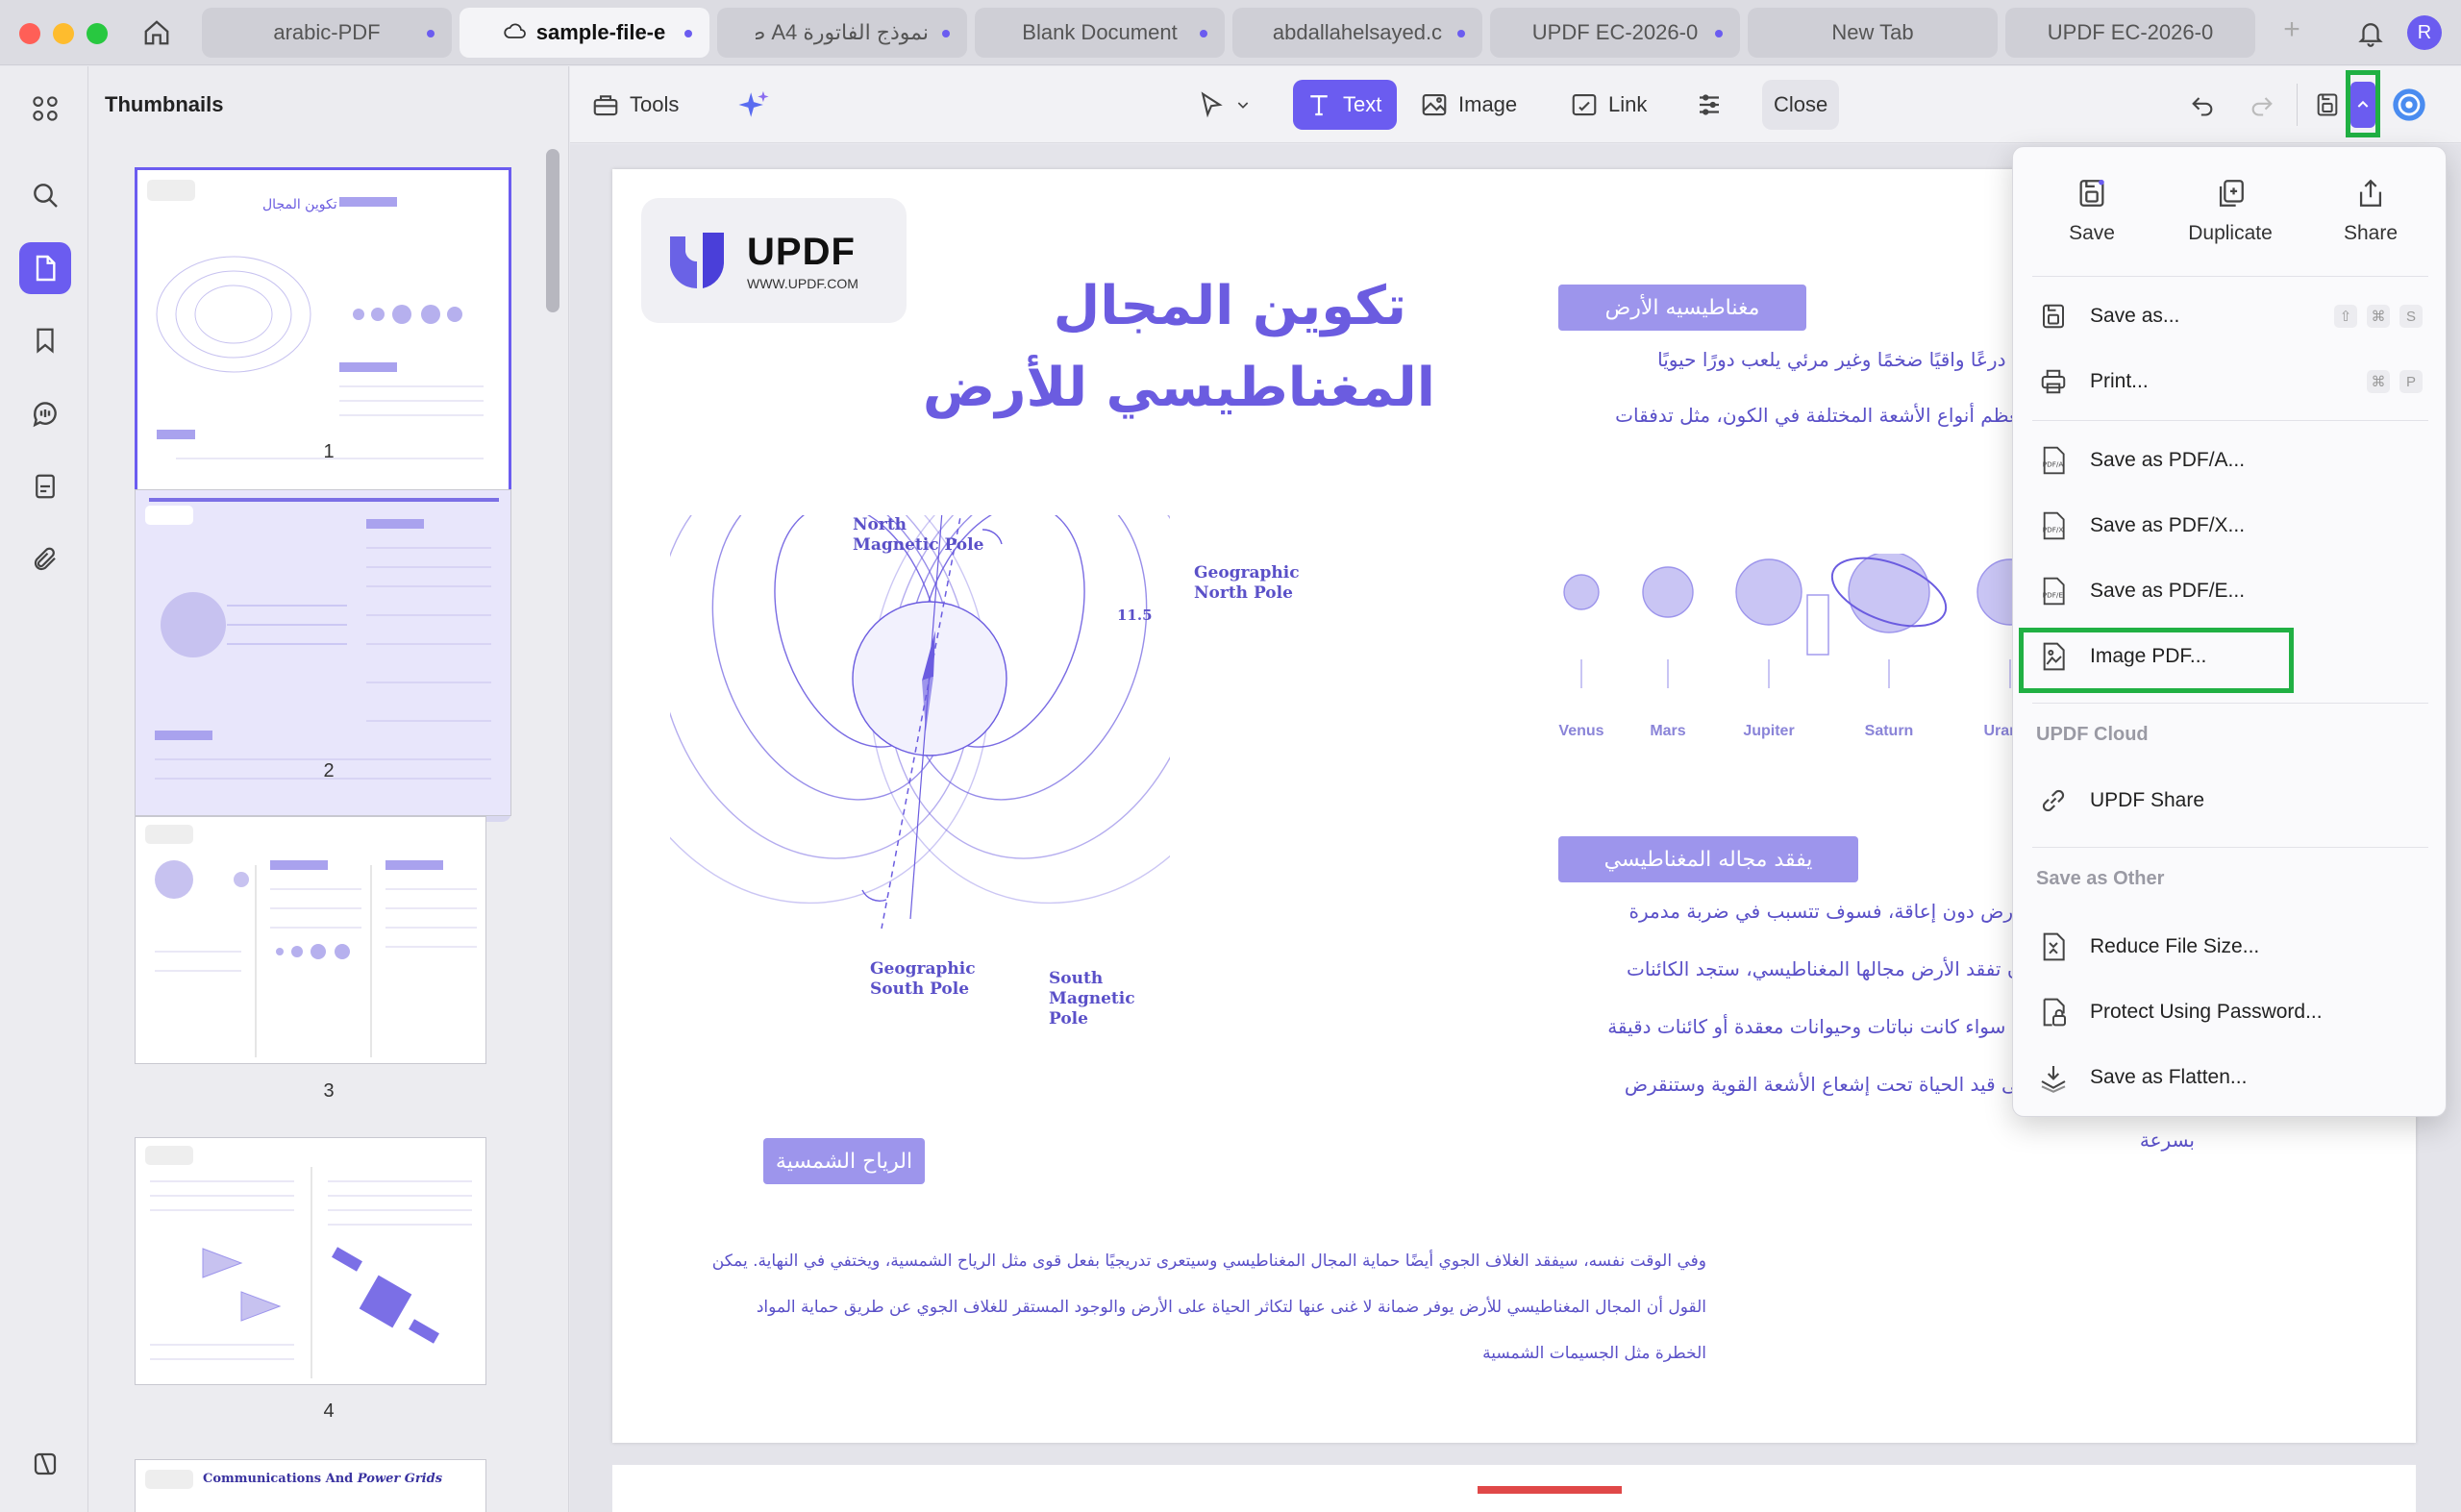  What do you see at coordinates (923, 979) in the screenshot?
I see `label-geographic-south: Geographic South Pole` at bounding box center [923, 979].